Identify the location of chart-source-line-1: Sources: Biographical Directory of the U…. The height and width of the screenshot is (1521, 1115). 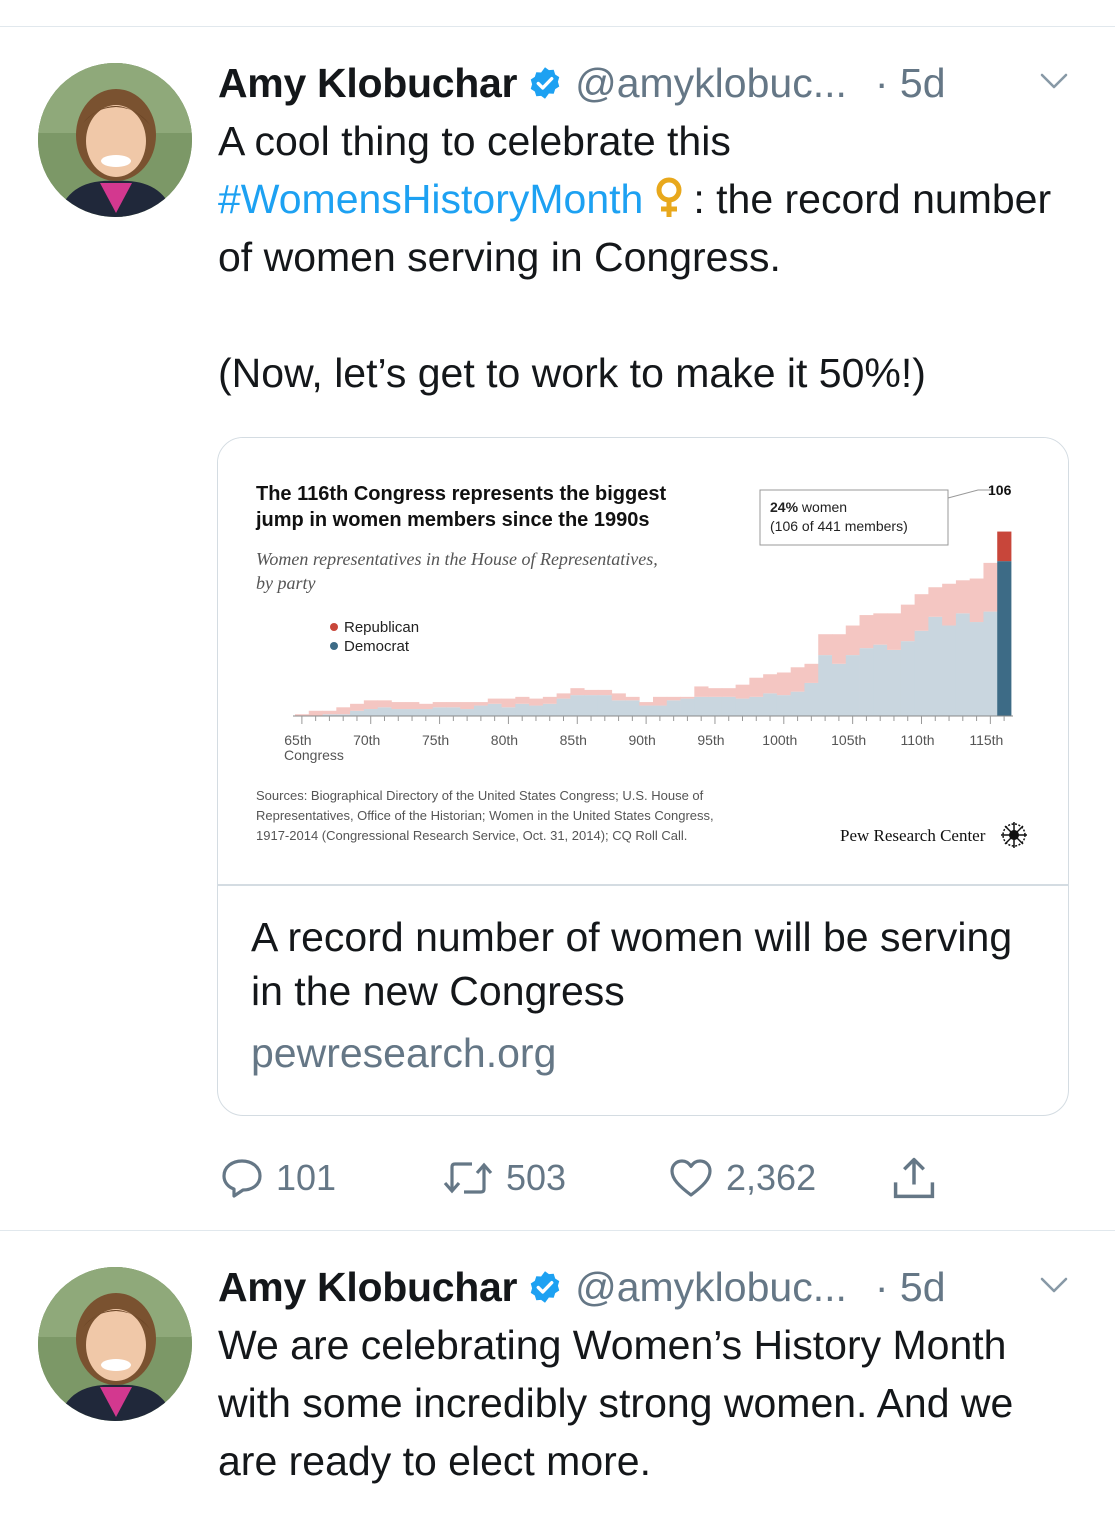
(480, 795).